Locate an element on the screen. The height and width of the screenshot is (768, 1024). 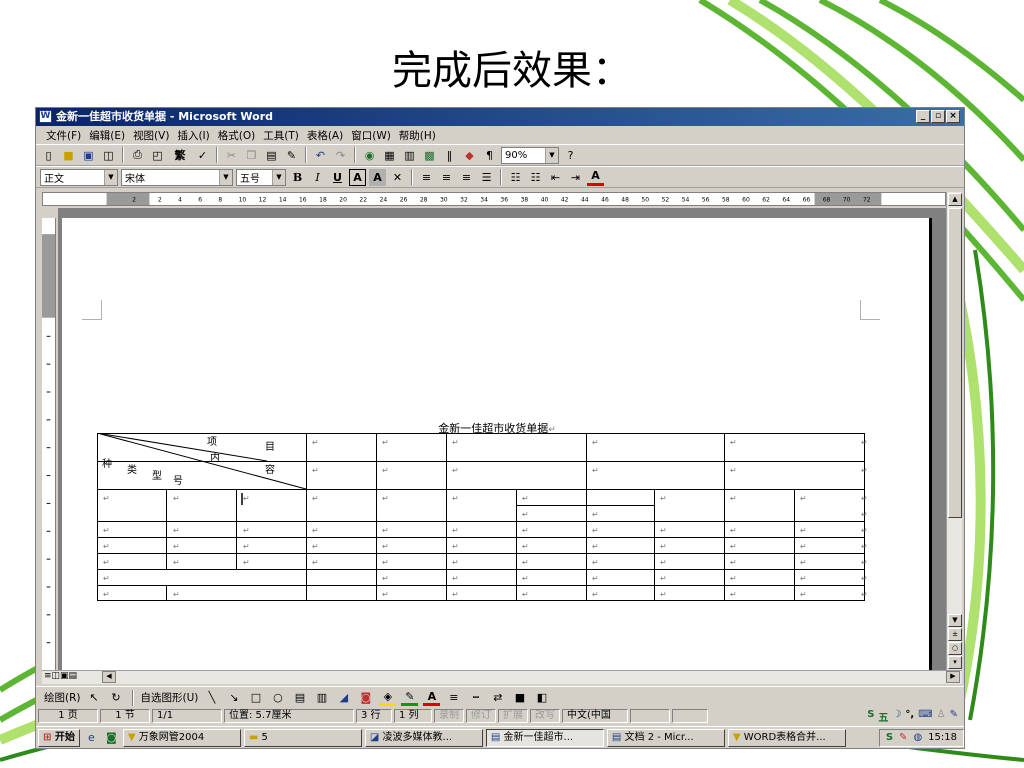
word-app-icon: W is located at coordinates (45, 116).